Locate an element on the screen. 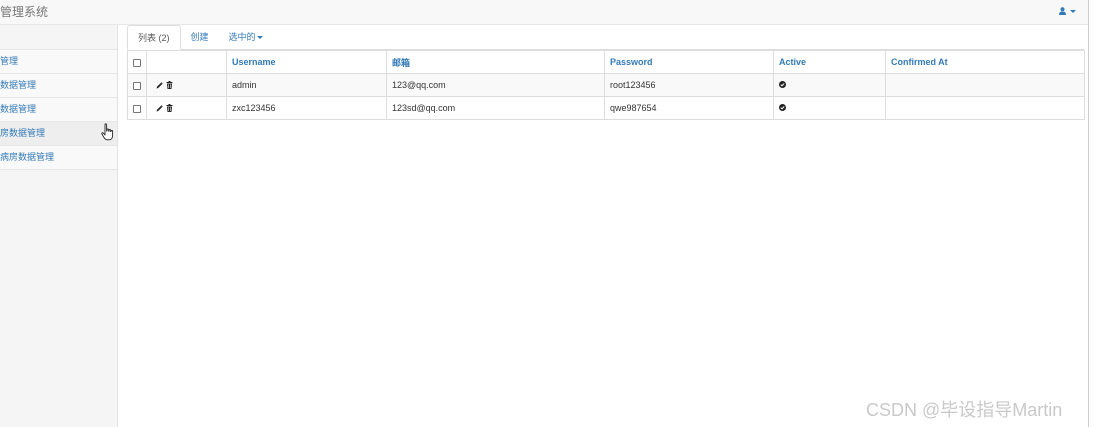 This screenshot has width=1100, height=427. user-menu-toggle is located at coordinates (1067, 11).